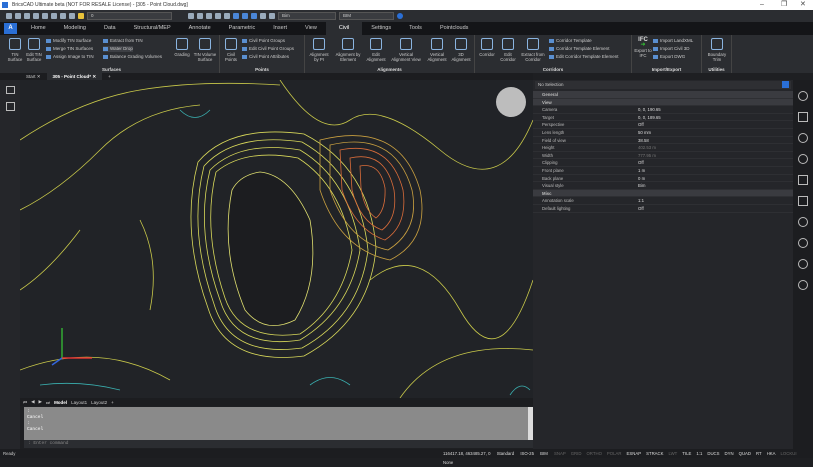  What do you see at coordinates (803, 96) in the screenshot?
I see `lightbulb-icon` at bounding box center [803, 96].